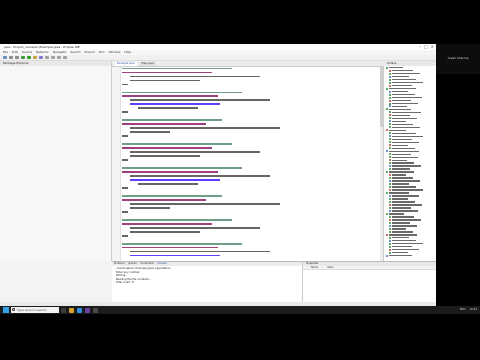  Describe the element at coordinates (240, 310) in the screenshot. I see `taskbar: Type here to search ENG 10:42` at that location.